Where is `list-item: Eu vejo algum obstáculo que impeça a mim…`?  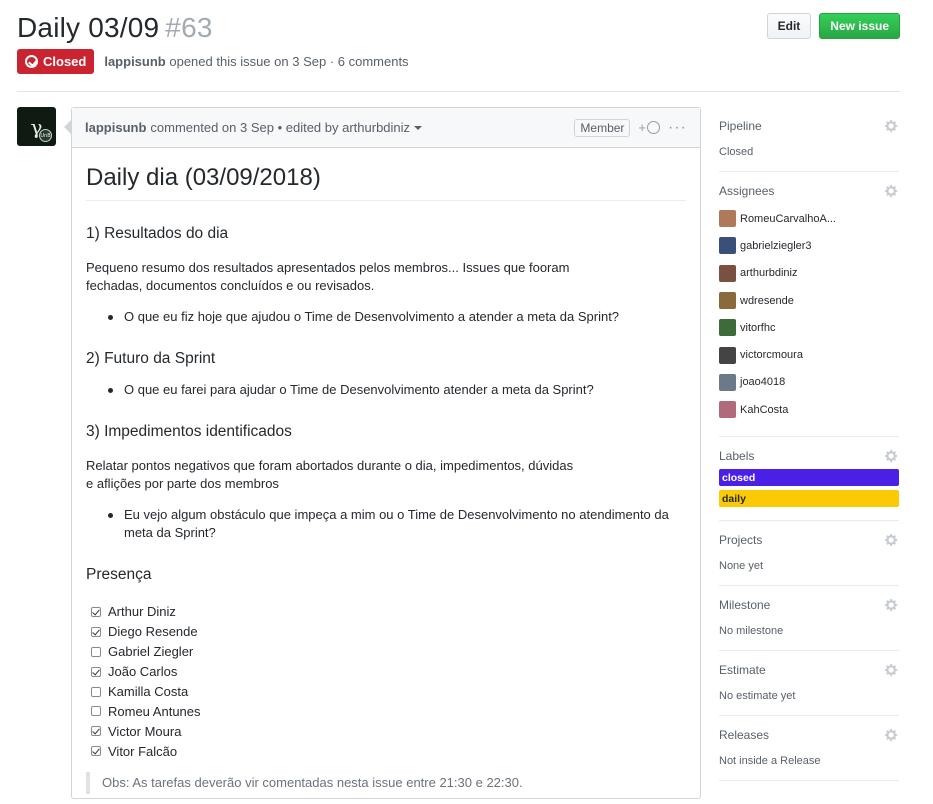
list-item: Eu vejo algum obstáculo que impeça a mim… is located at coordinates (397, 524).